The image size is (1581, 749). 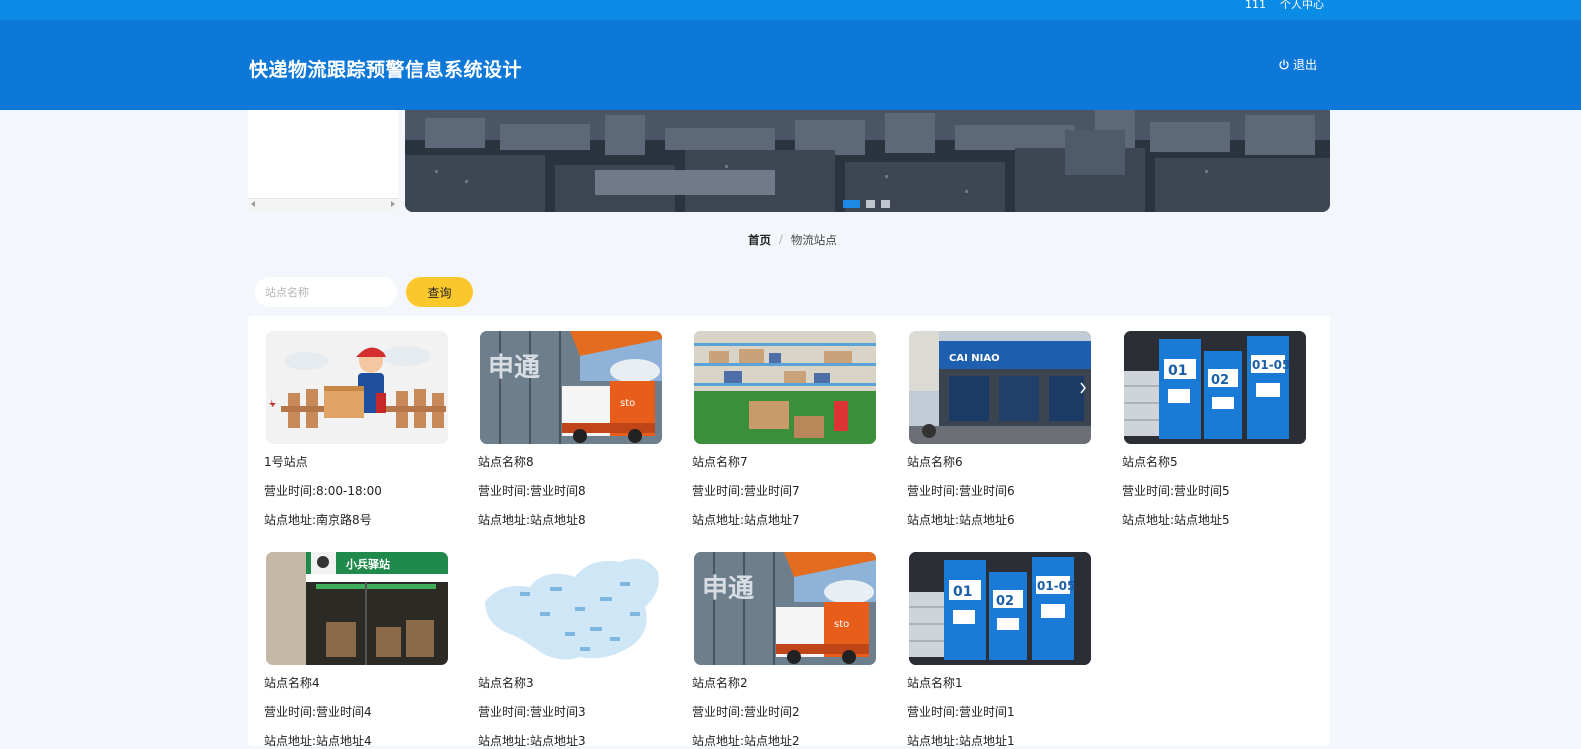 I want to click on station-address: 站点地址:站点地址1, so click(x=961, y=741).